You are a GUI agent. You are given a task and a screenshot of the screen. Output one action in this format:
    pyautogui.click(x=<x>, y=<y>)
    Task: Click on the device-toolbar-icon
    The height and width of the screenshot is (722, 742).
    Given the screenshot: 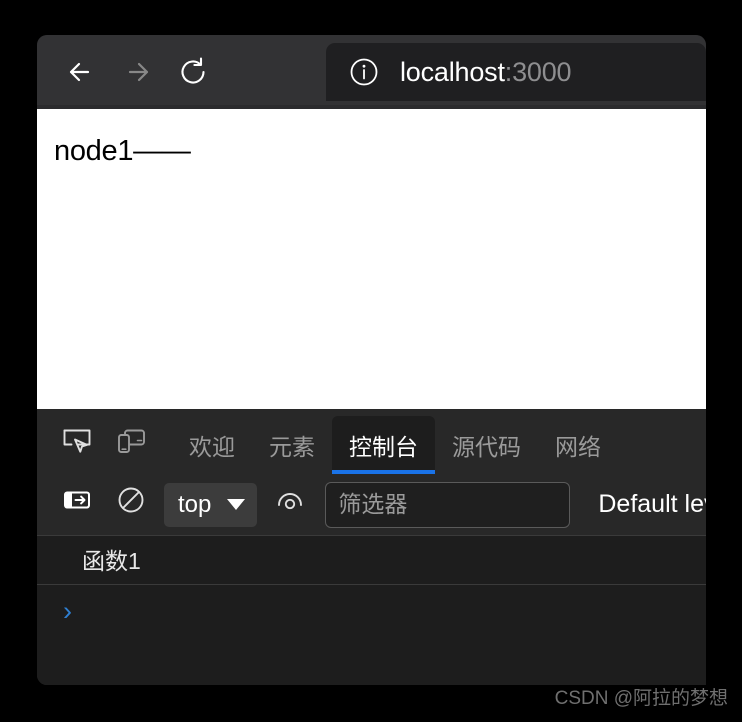 What is the action you would take?
    pyautogui.click(x=131, y=443)
    